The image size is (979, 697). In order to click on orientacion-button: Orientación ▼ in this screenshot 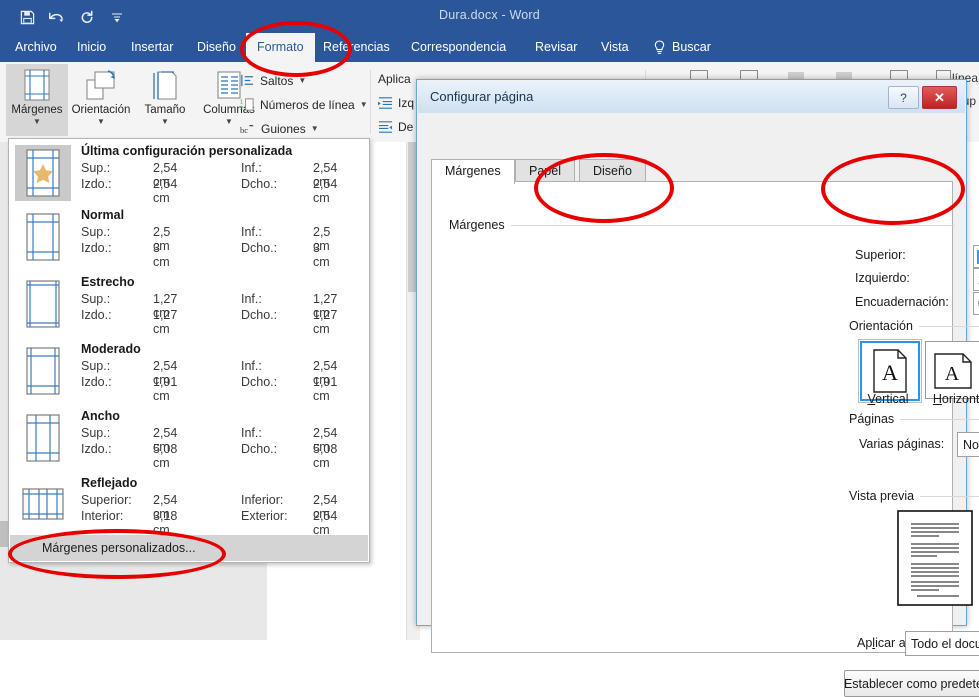, I will do `click(101, 100)`.